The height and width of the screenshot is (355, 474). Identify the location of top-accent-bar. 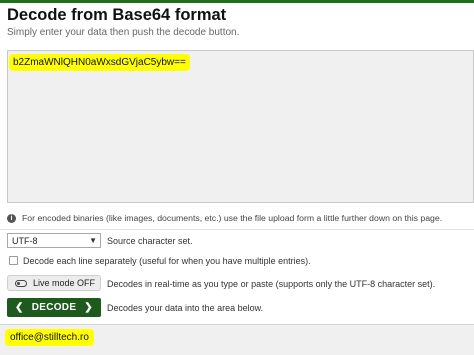
(237, 1).